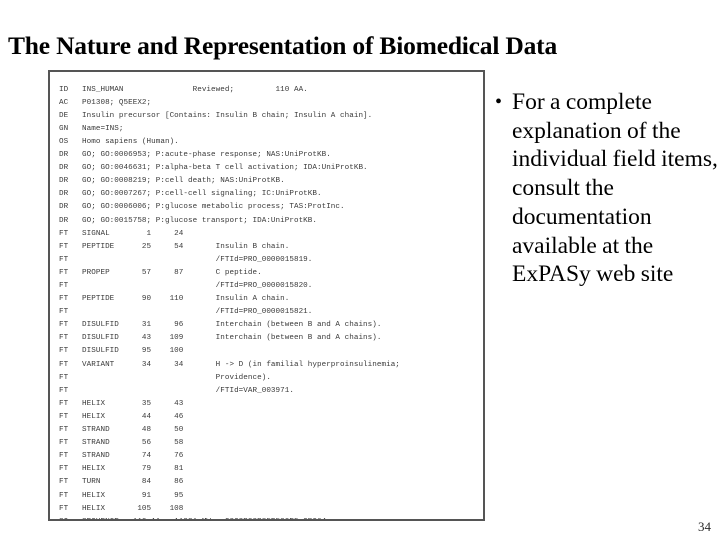  What do you see at coordinates (121, 416) in the screenshot?
I see `record-line: FT HELIX 44 46` at bounding box center [121, 416].